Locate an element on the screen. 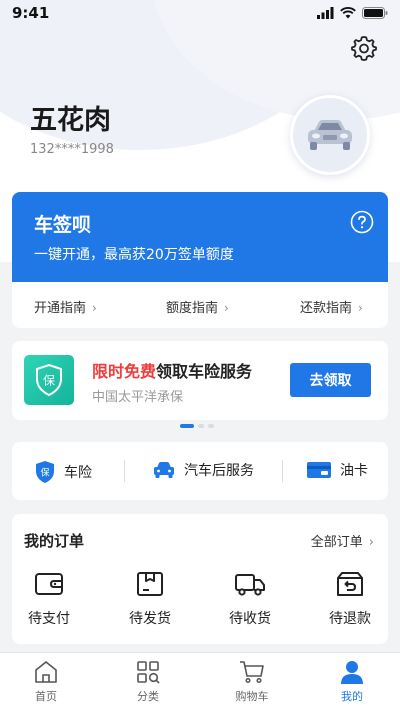 This screenshot has width=400, height=710. guide-repay: 还款指南 › is located at coordinates (331, 306).